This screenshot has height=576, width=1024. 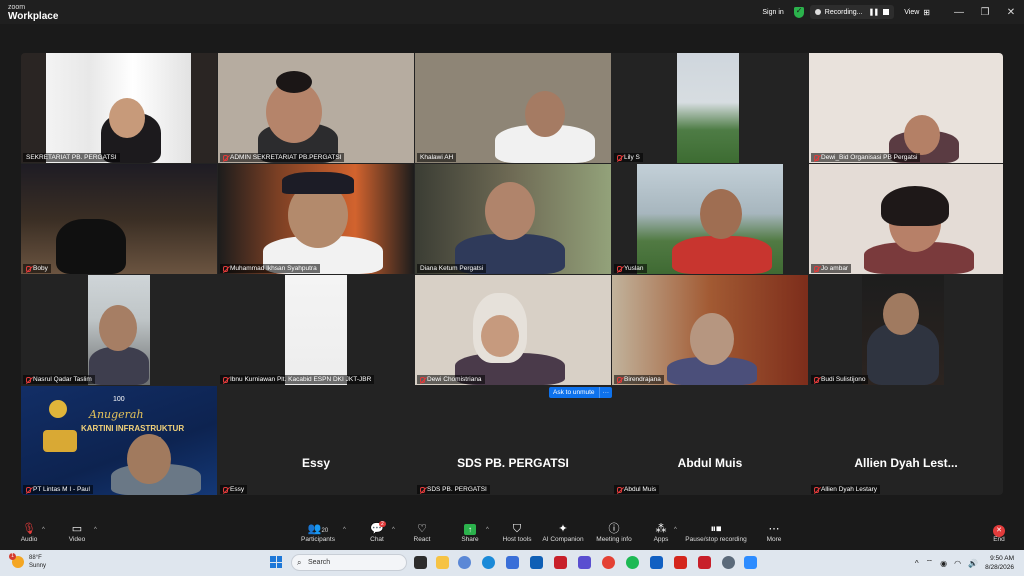 I want to click on view-button: View ⊞, so click(x=917, y=12).